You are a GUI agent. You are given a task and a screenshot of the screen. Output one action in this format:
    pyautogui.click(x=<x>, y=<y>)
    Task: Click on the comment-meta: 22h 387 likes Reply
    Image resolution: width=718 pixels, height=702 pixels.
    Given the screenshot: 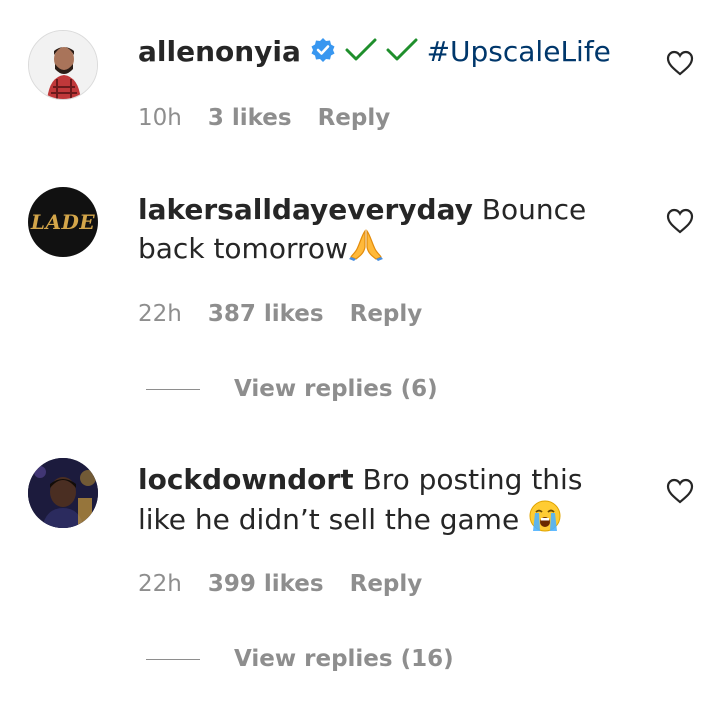 What is the action you would take?
    pyautogui.click(x=280, y=314)
    